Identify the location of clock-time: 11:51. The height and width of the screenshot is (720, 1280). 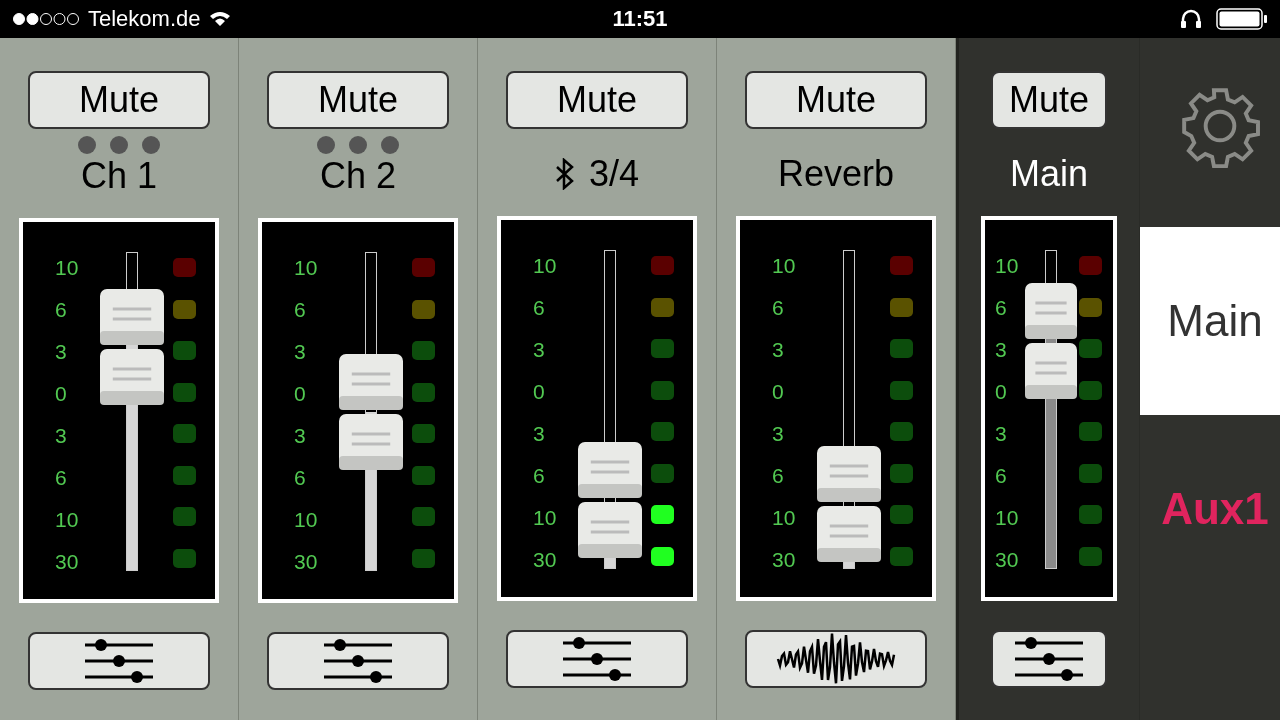
(640, 19).